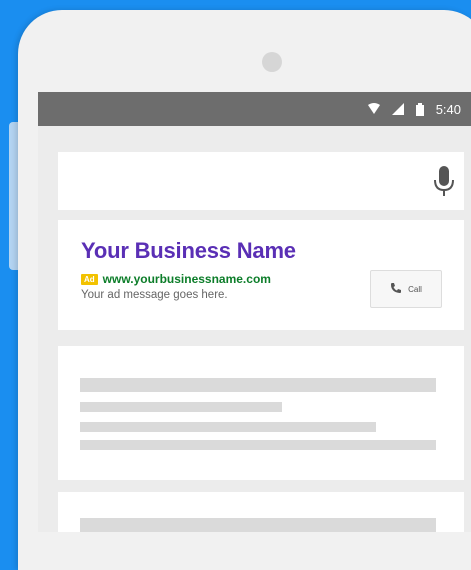  Describe the element at coordinates (188, 251) in the screenshot. I see `ad-title: Your Business Name` at that location.